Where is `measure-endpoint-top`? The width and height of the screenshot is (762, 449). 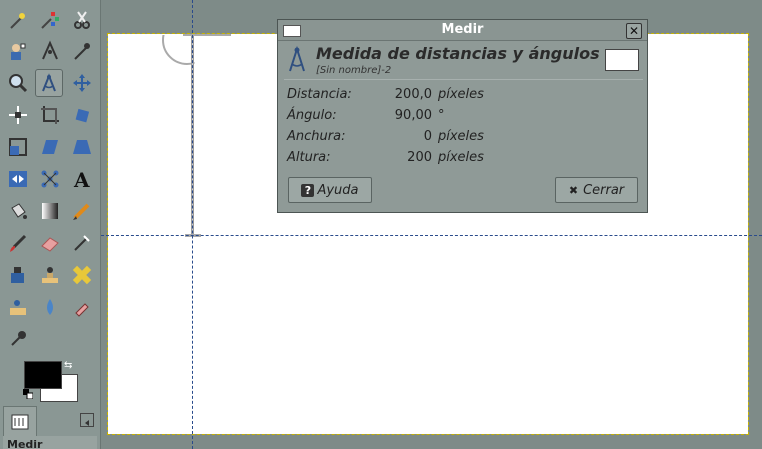
measure-endpoint-top is located at coordinates (207, 35).